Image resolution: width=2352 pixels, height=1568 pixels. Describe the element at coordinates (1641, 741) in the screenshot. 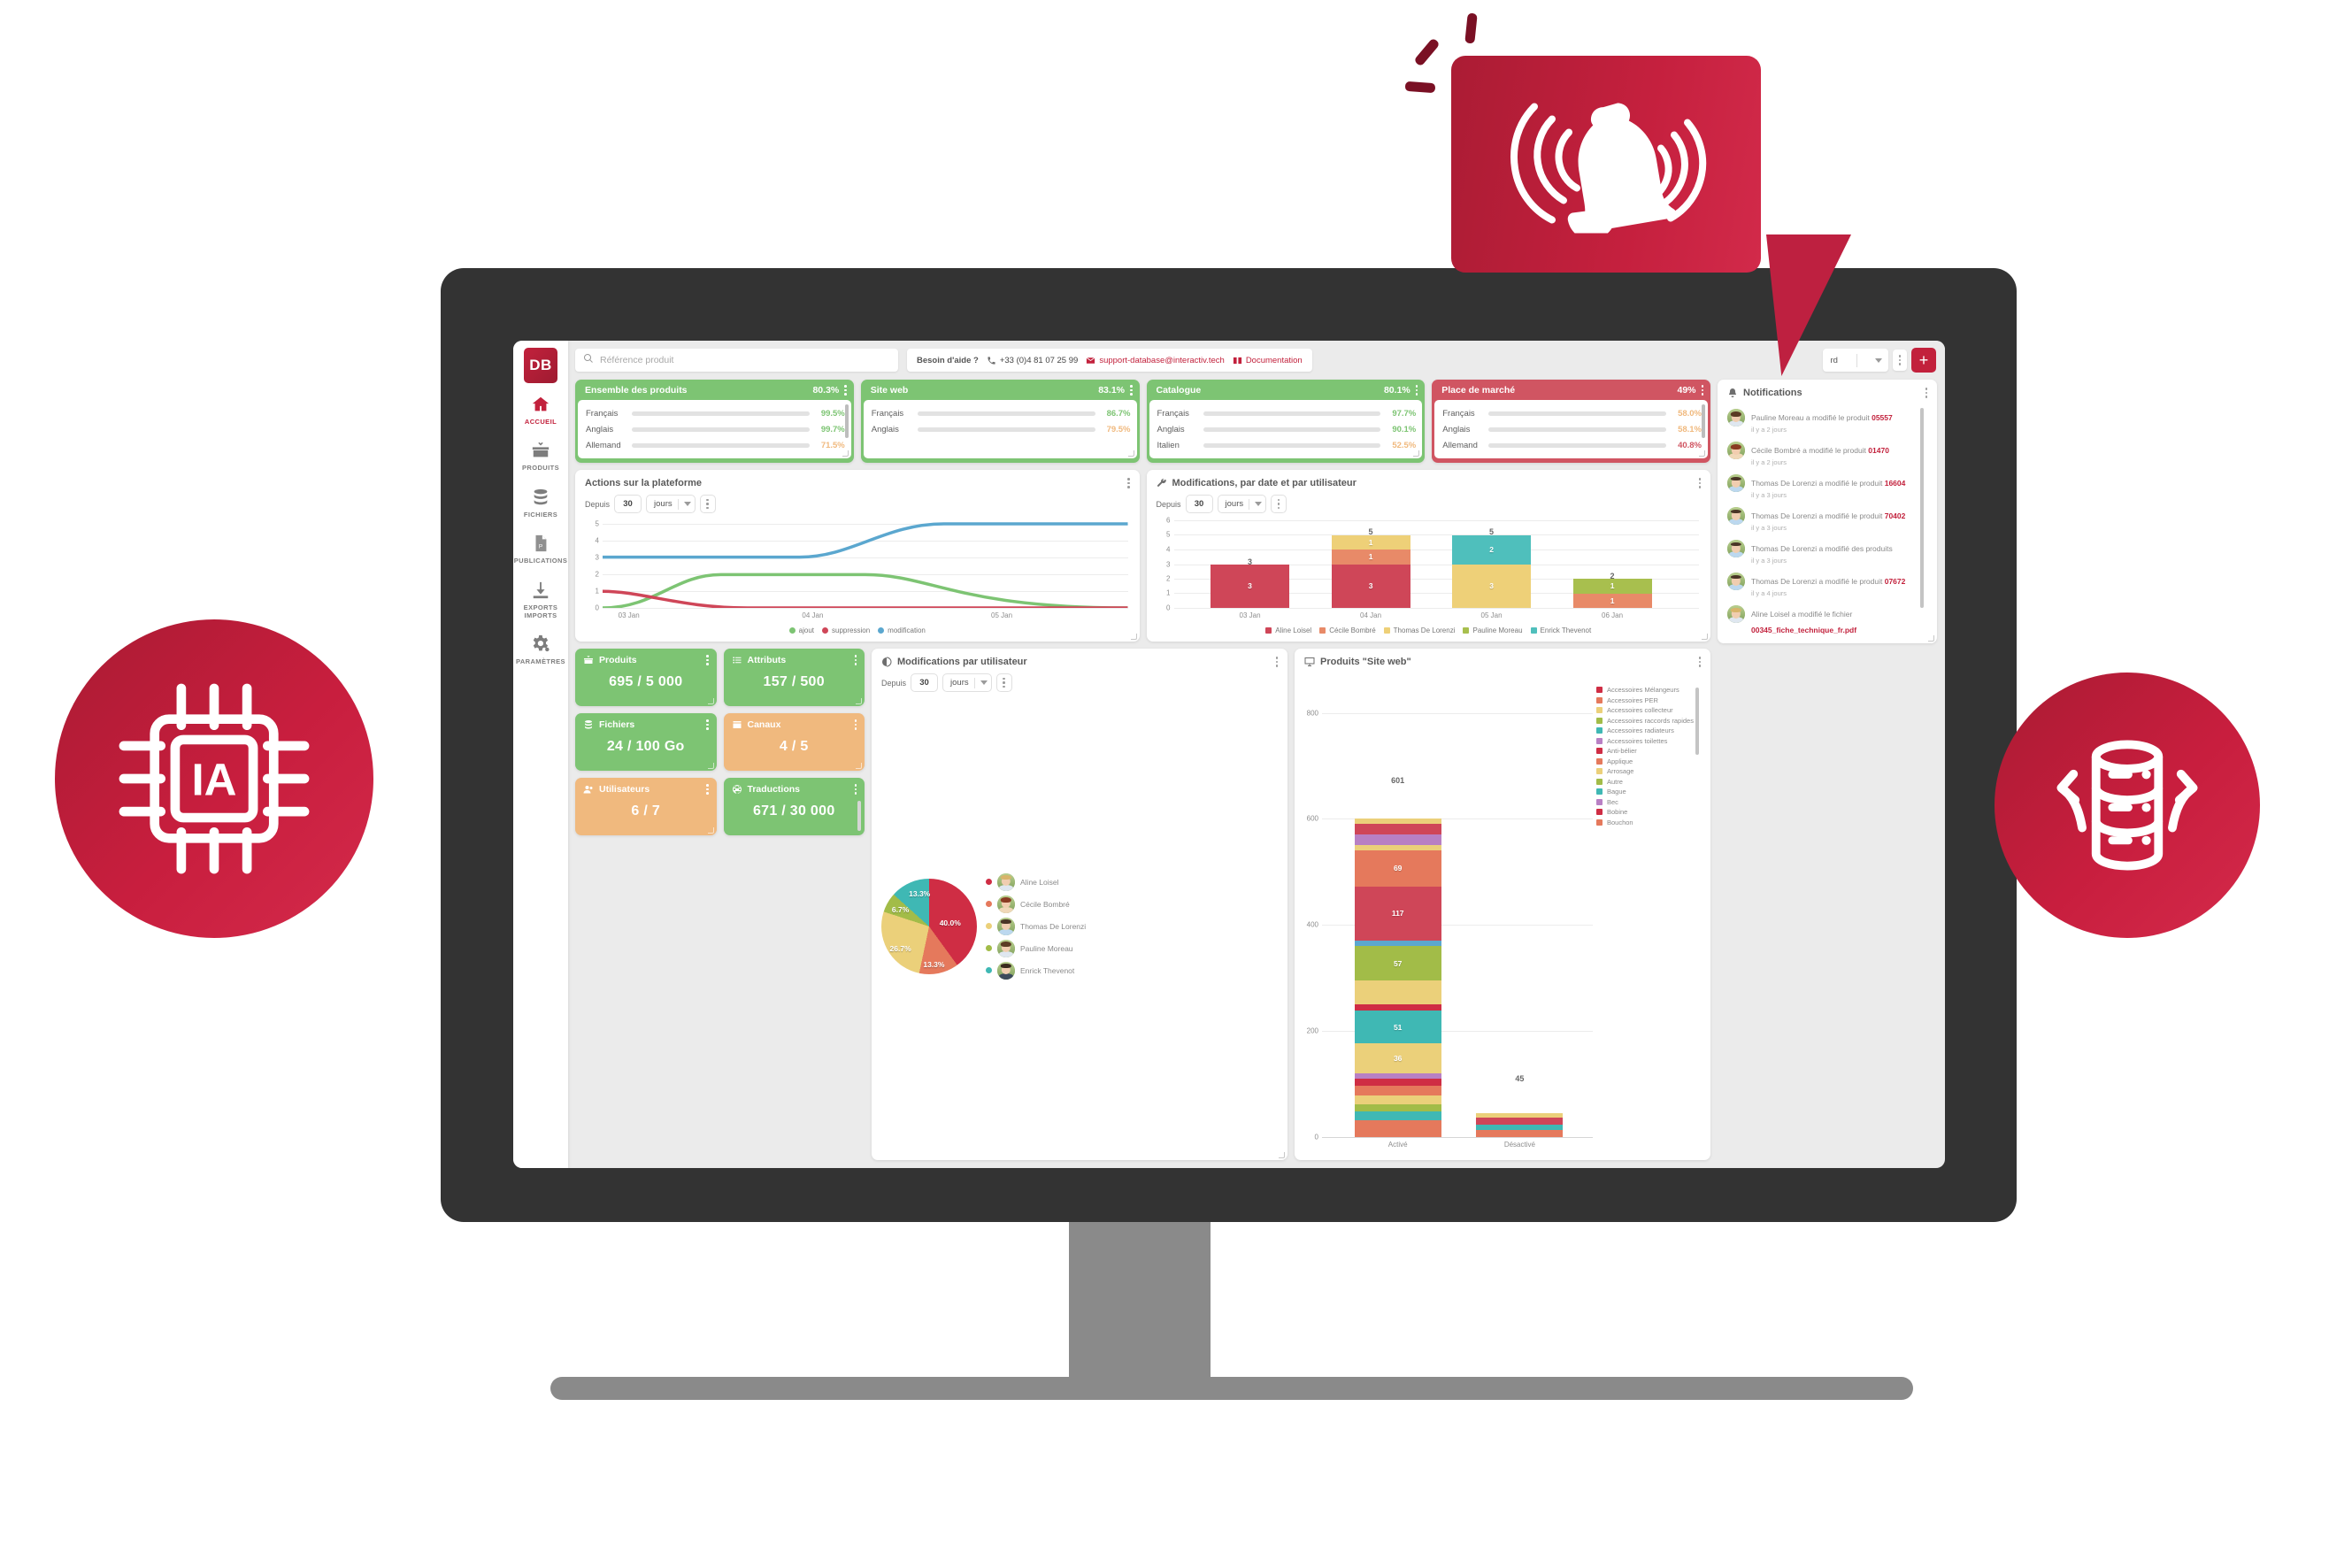

I see `legend-item: Accessoires toilettes` at that location.